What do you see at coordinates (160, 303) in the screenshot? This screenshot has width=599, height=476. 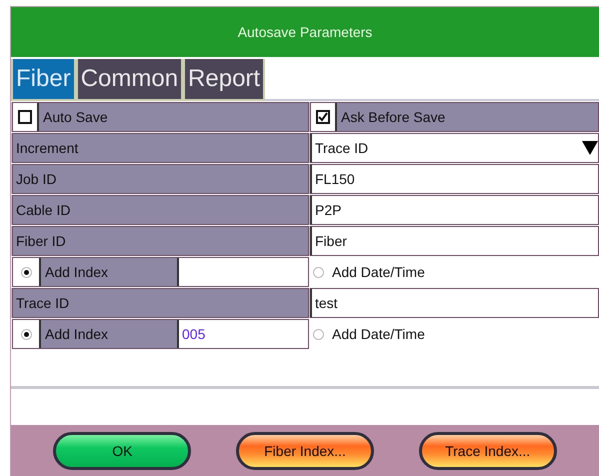 I see `field-label: Trace ID` at bounding box center [160, 303].